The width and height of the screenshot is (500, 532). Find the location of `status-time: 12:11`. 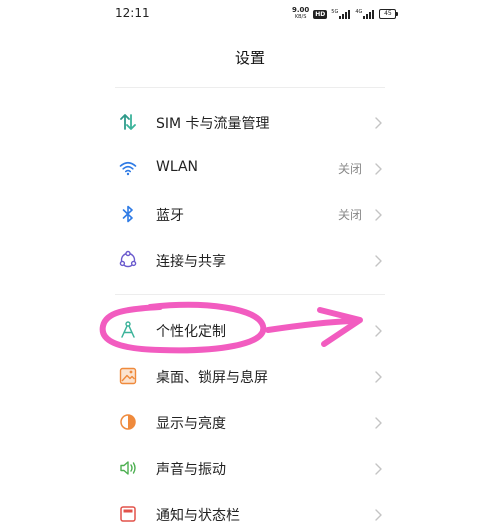

status-time: 12:11 is located at coordinates (132, 13).